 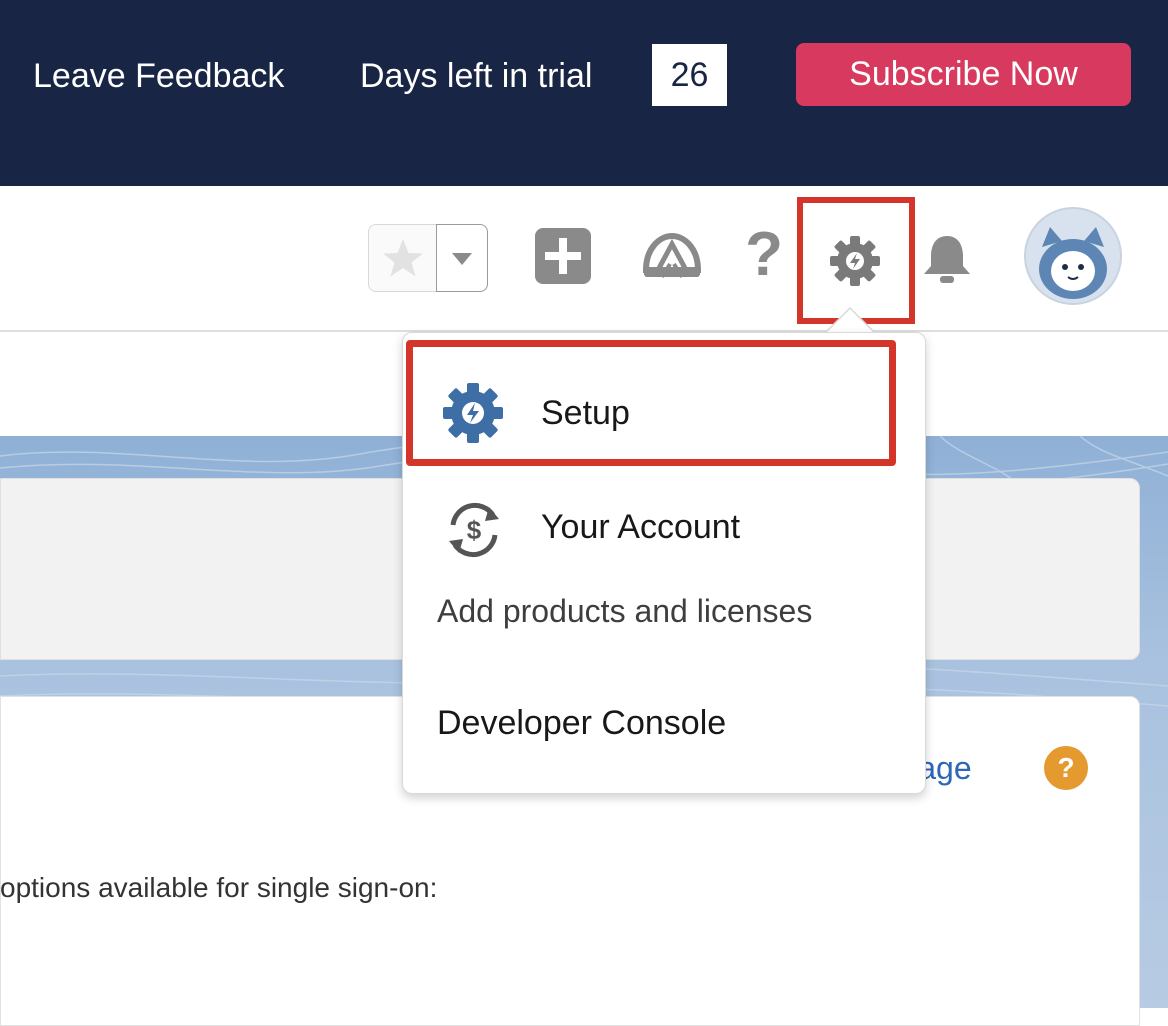 I want to click on leave-feedback-link: Leave Feedback, so click(x=158, y=76).